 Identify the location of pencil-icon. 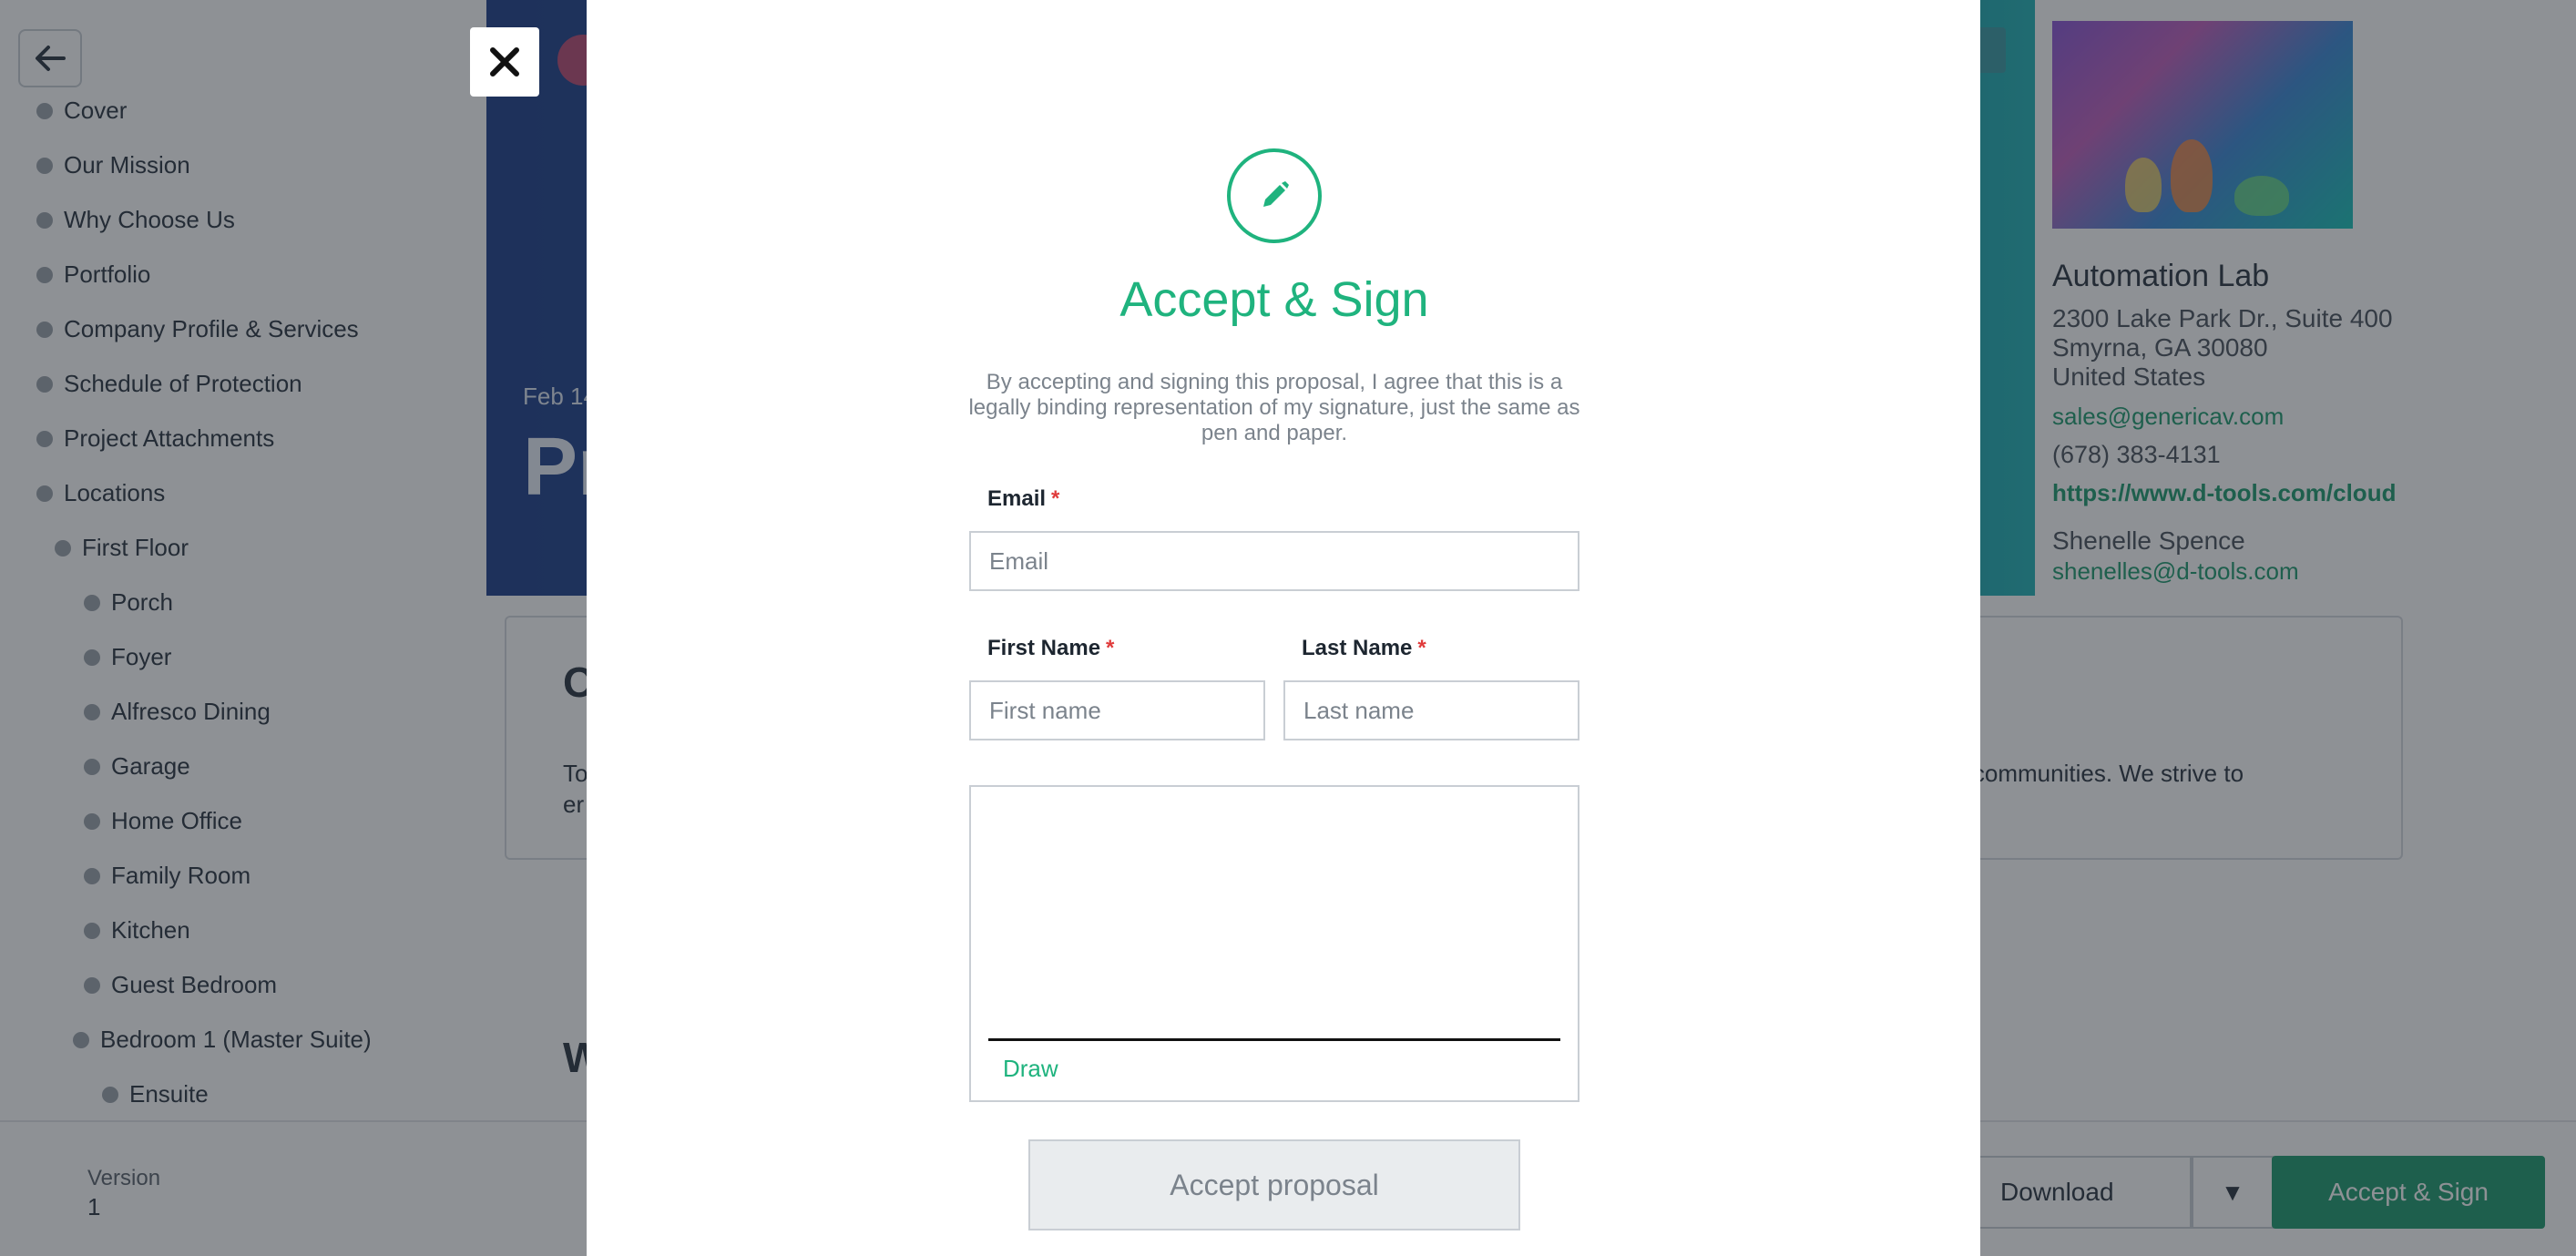
(1276, 194).